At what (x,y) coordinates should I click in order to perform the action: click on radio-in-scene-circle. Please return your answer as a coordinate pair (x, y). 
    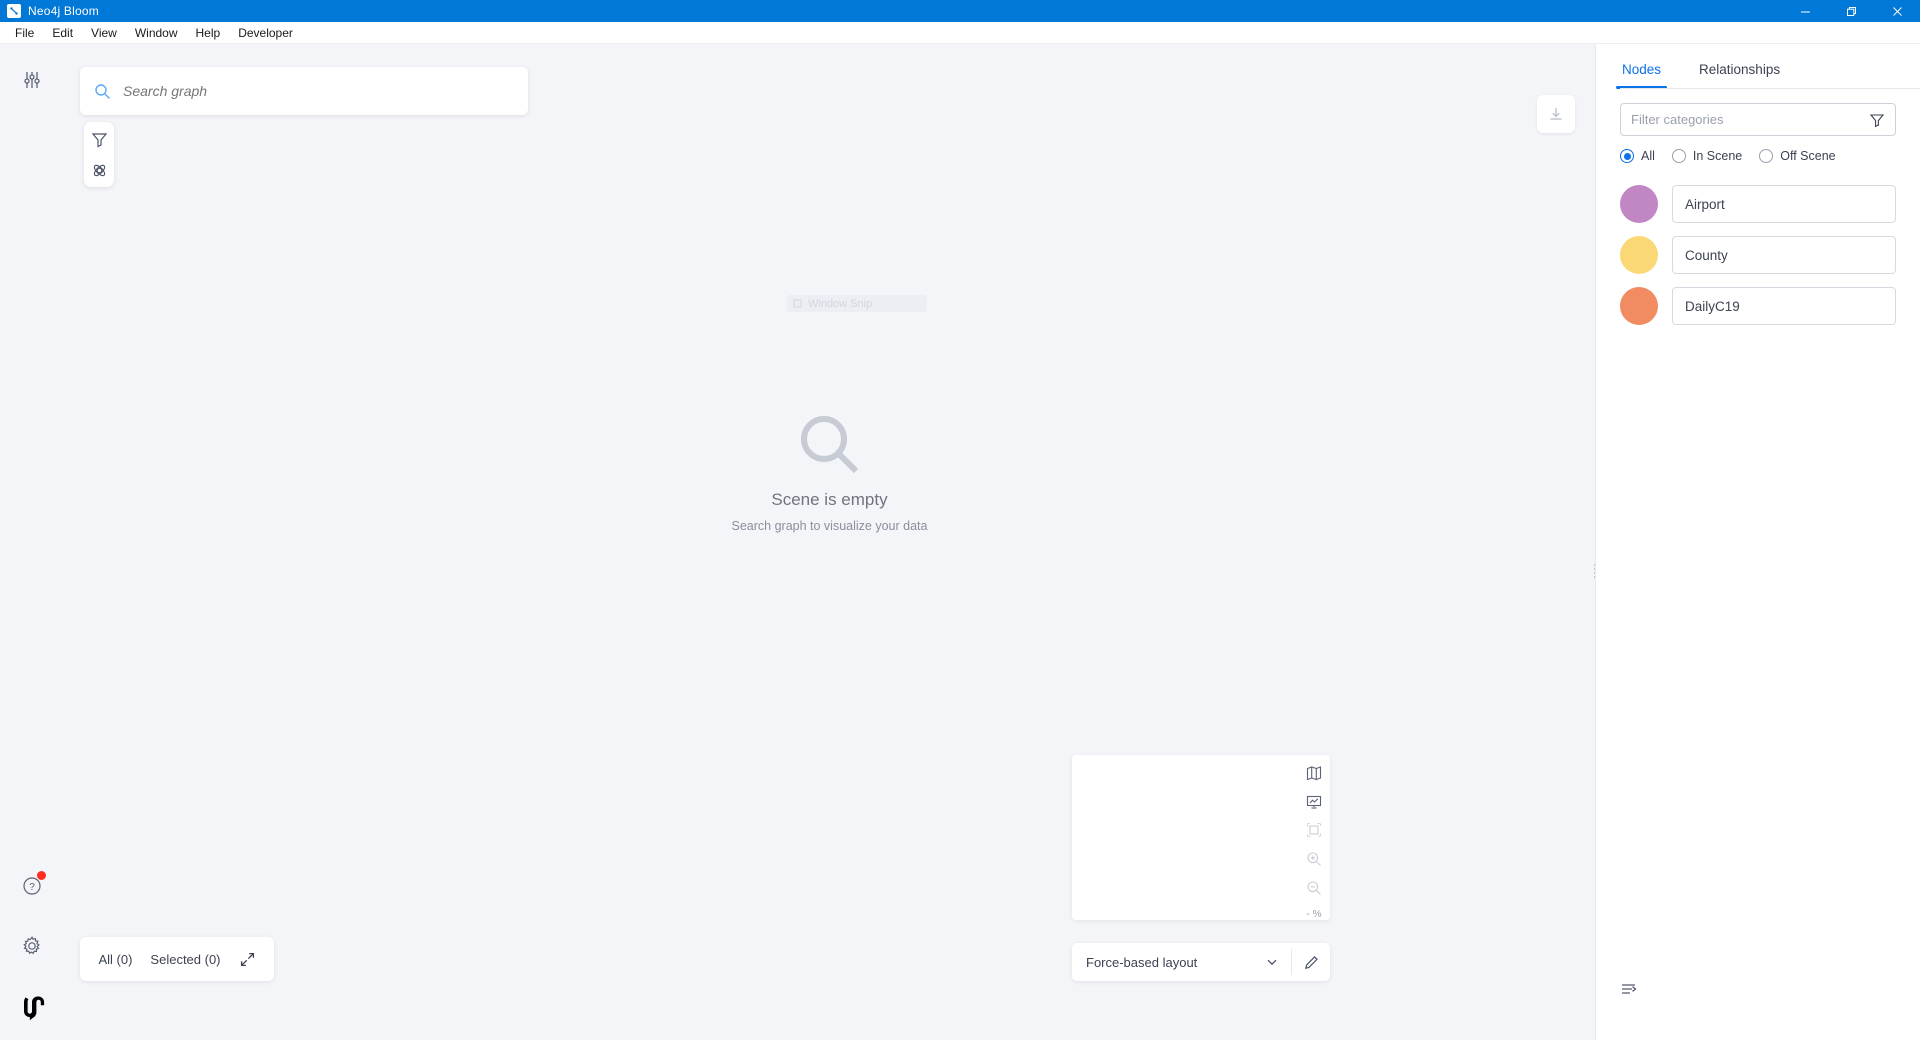
    Looking at the image, I should click on (1678, 156).